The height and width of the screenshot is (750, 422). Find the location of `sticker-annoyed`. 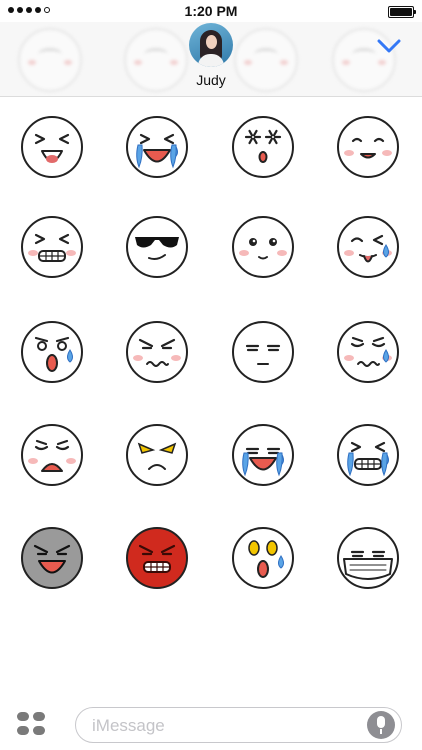

sticker-annoyed is located at coordinates (157, 354).